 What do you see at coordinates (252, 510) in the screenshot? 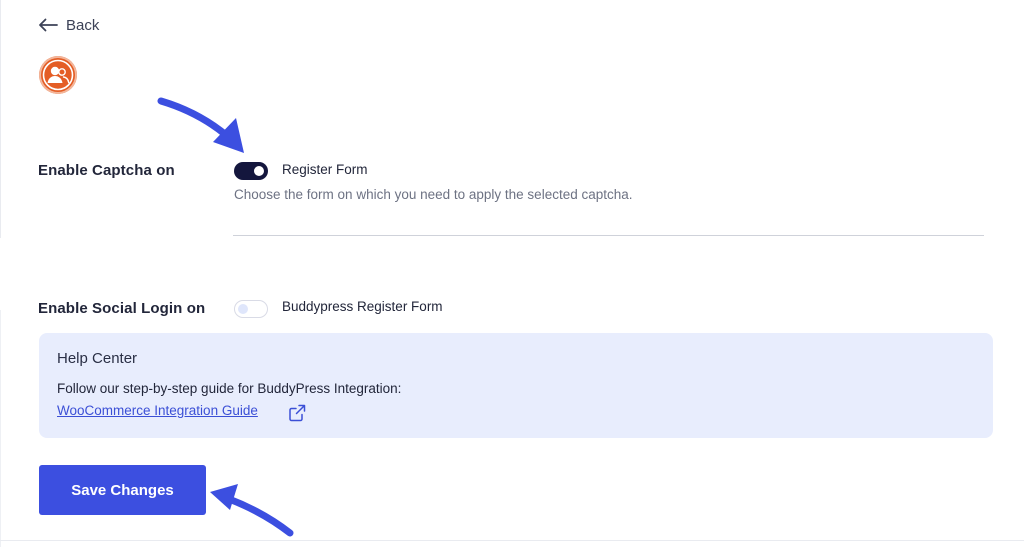
I see `annotation-arrow-icon` at bounding box center [252, 510].